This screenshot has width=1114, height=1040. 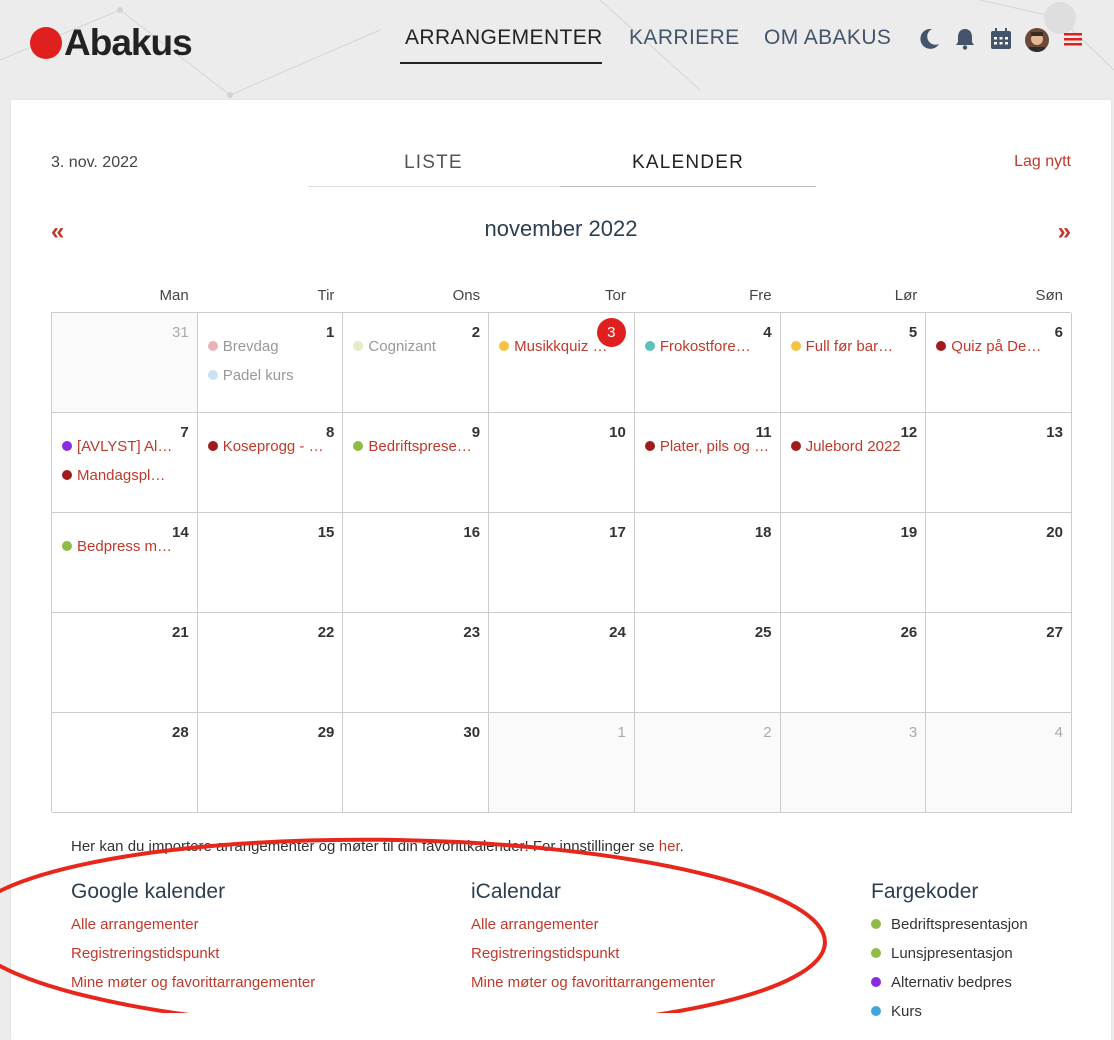 What do you see at coordinates (1042, 162) in the screenshot?
I see `create-event-link: Lag nytt` at bounding box center [1042, 162].